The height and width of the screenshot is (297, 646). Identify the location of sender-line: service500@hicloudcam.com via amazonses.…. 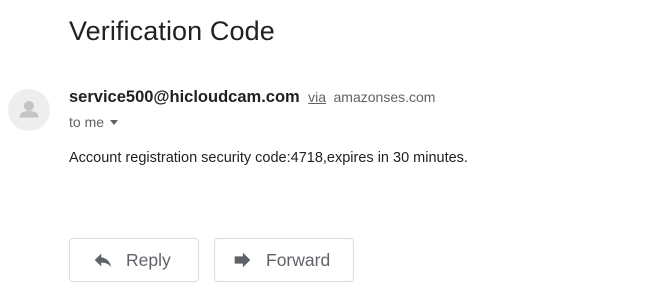
(252, 97).